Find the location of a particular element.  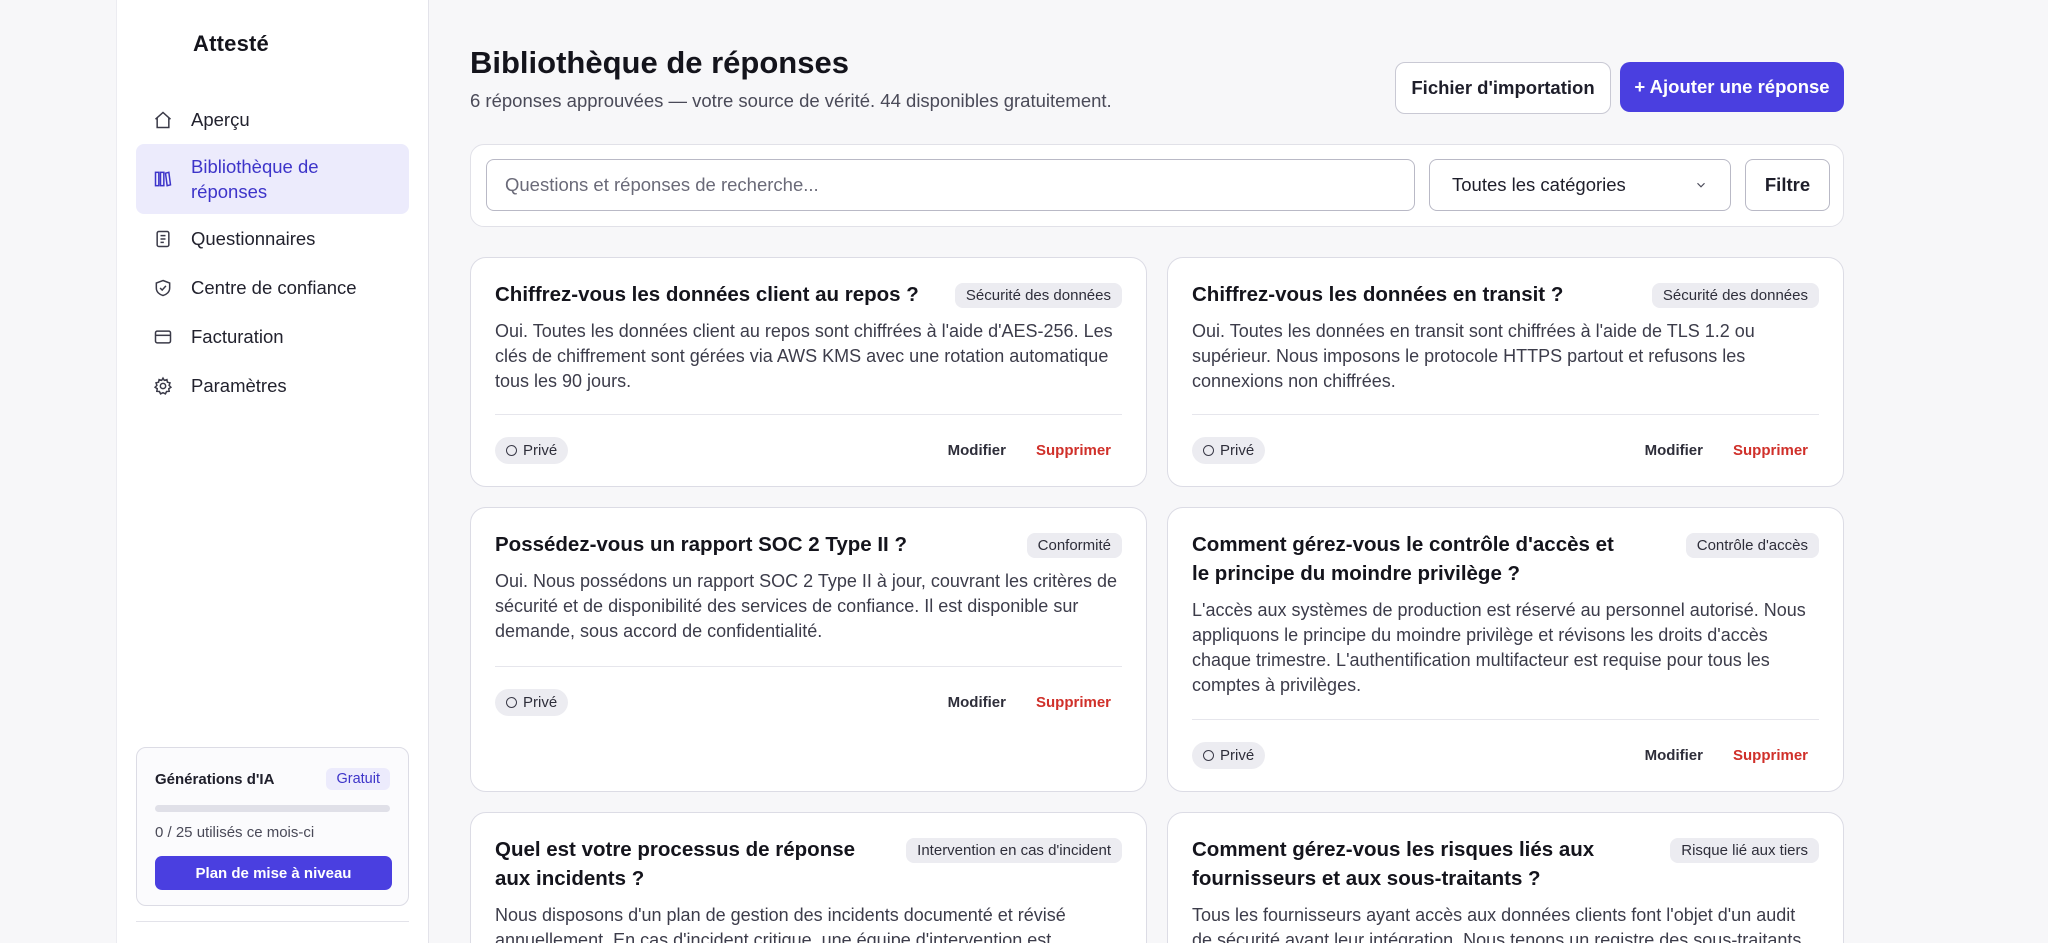

category-select-value: Toutes les catégories is located at coordinates (1539, 184).